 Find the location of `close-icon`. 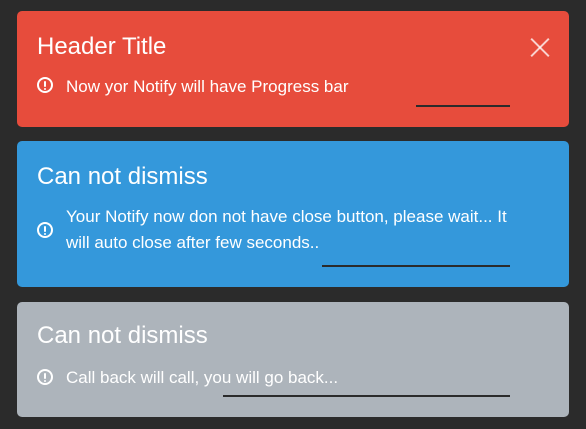

close-icon is located at coordinates (540, 47).